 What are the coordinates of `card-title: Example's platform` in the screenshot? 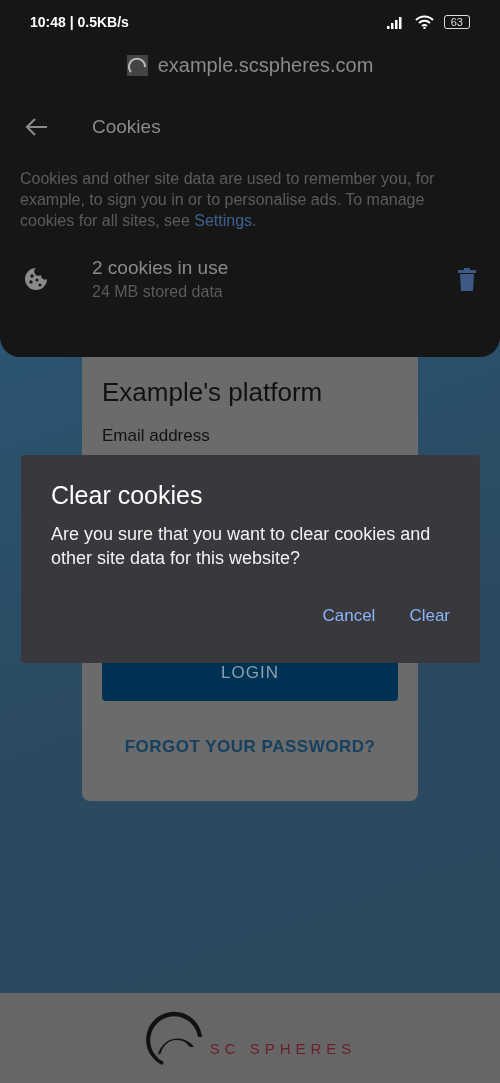 It's located at (213, 392).